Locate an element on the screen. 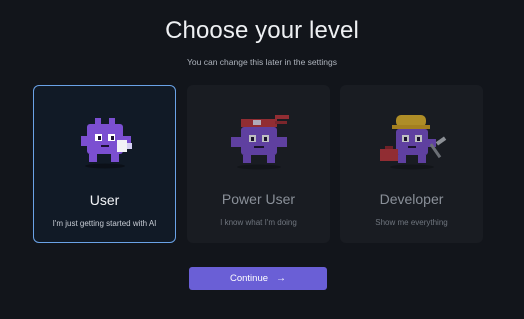 The height and width of the screenshot is (319, 524). continue-button-label: Continue is located at coordinates (249, 278).